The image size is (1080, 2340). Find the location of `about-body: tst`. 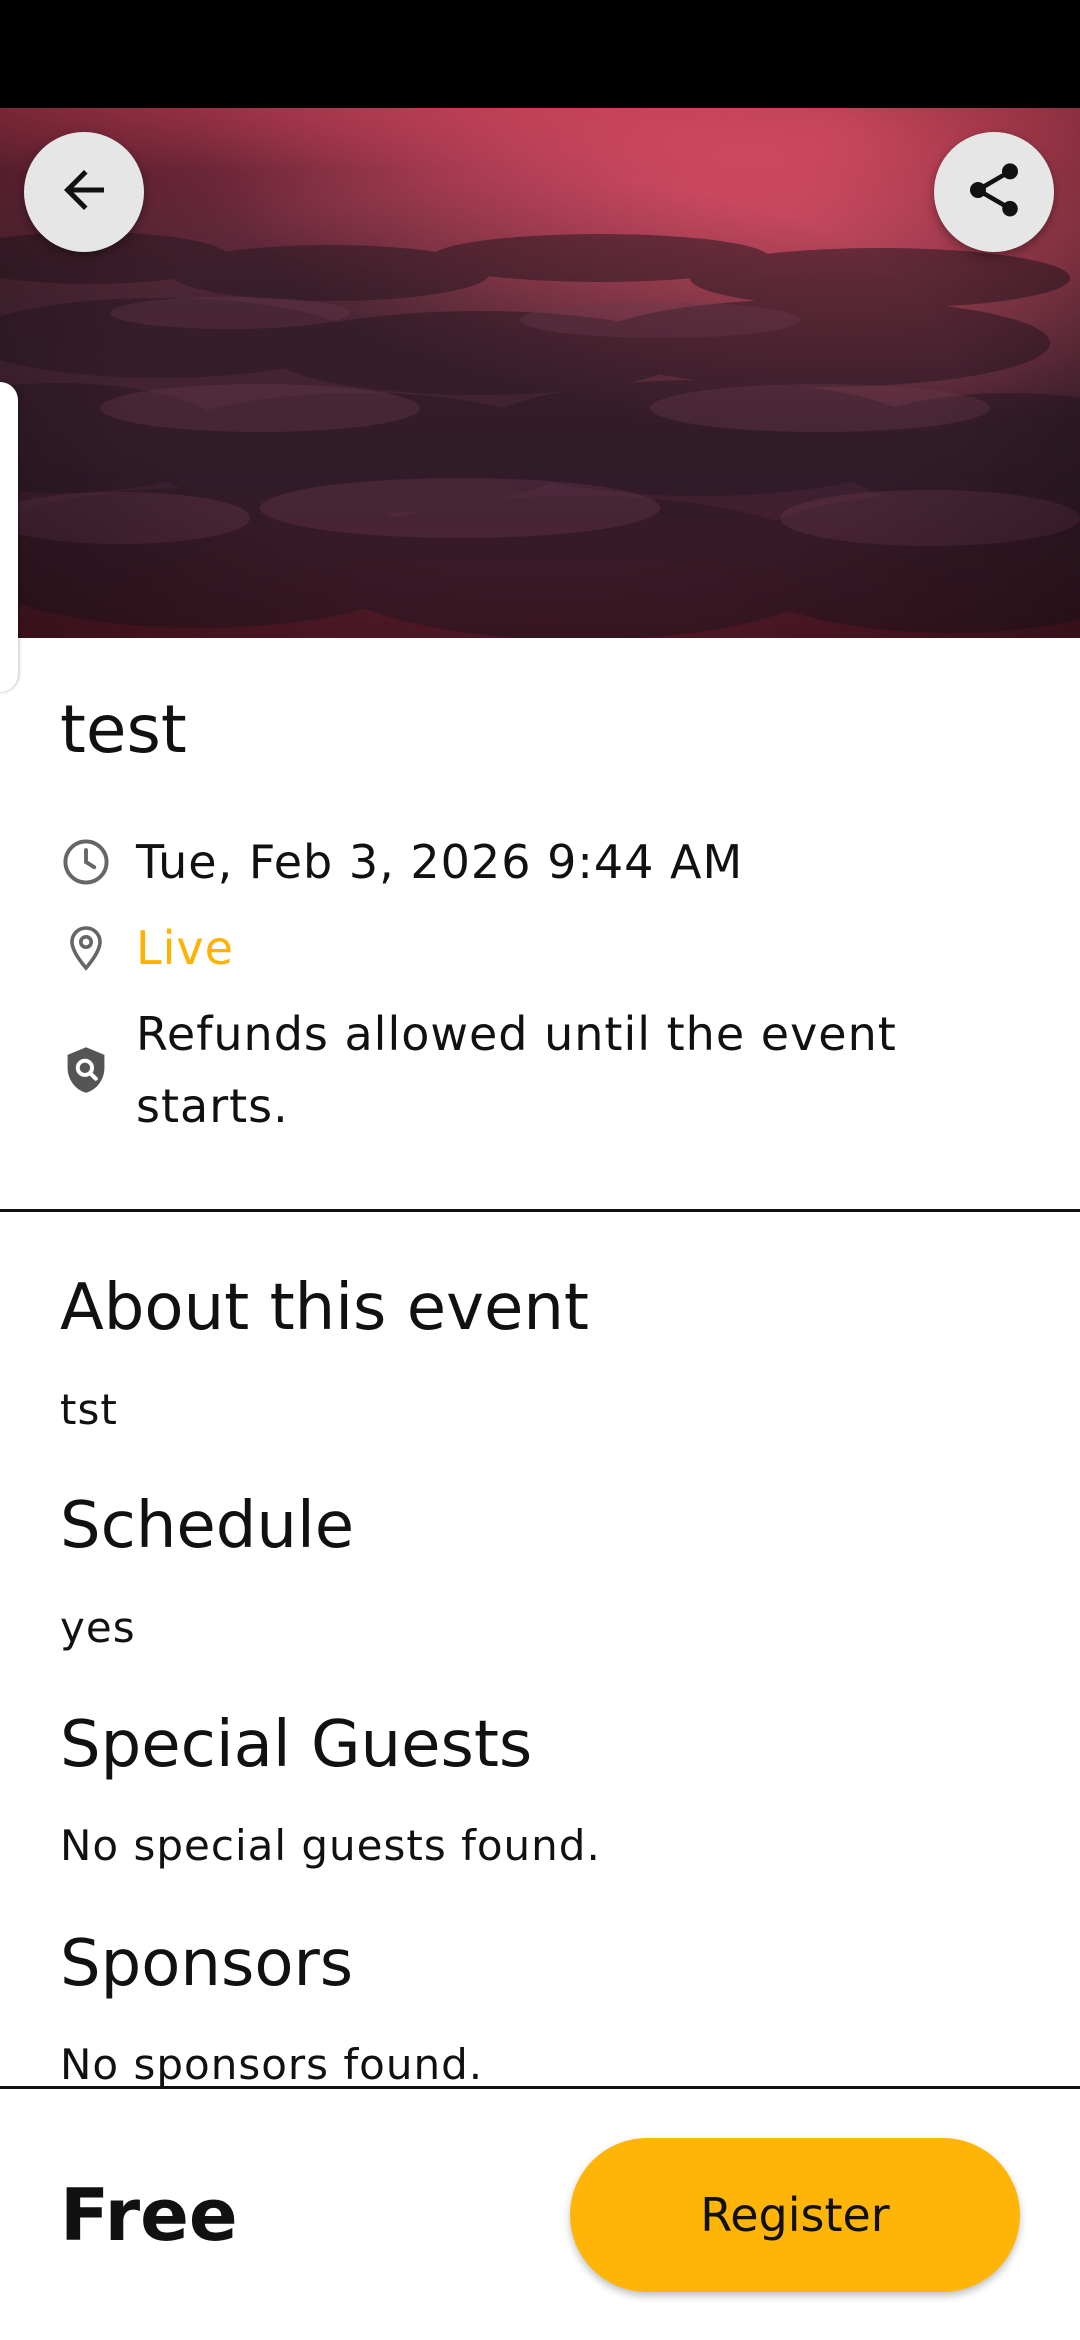

about-body: tst is located at coordinates (89, 1409).